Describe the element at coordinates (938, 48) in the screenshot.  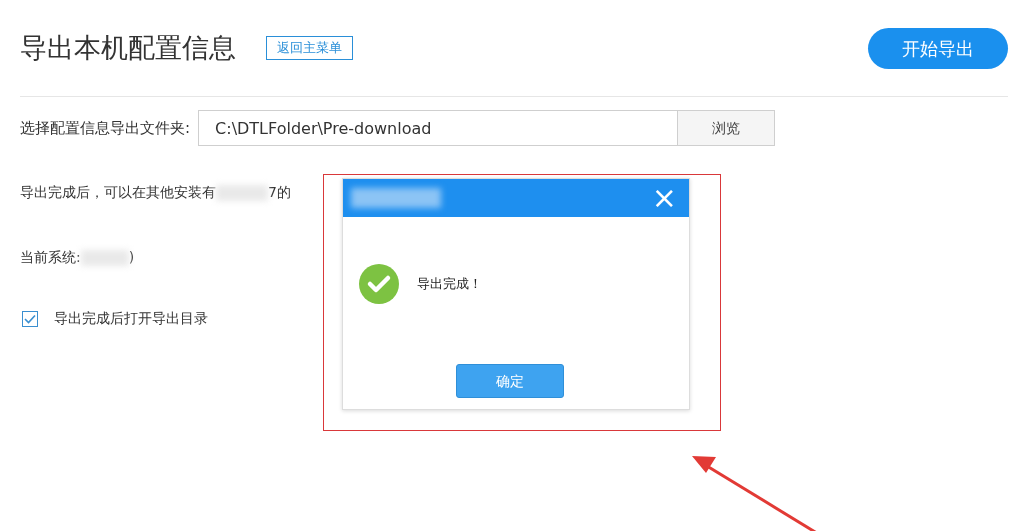
I see `start-export-button: 开始导出` at that location.